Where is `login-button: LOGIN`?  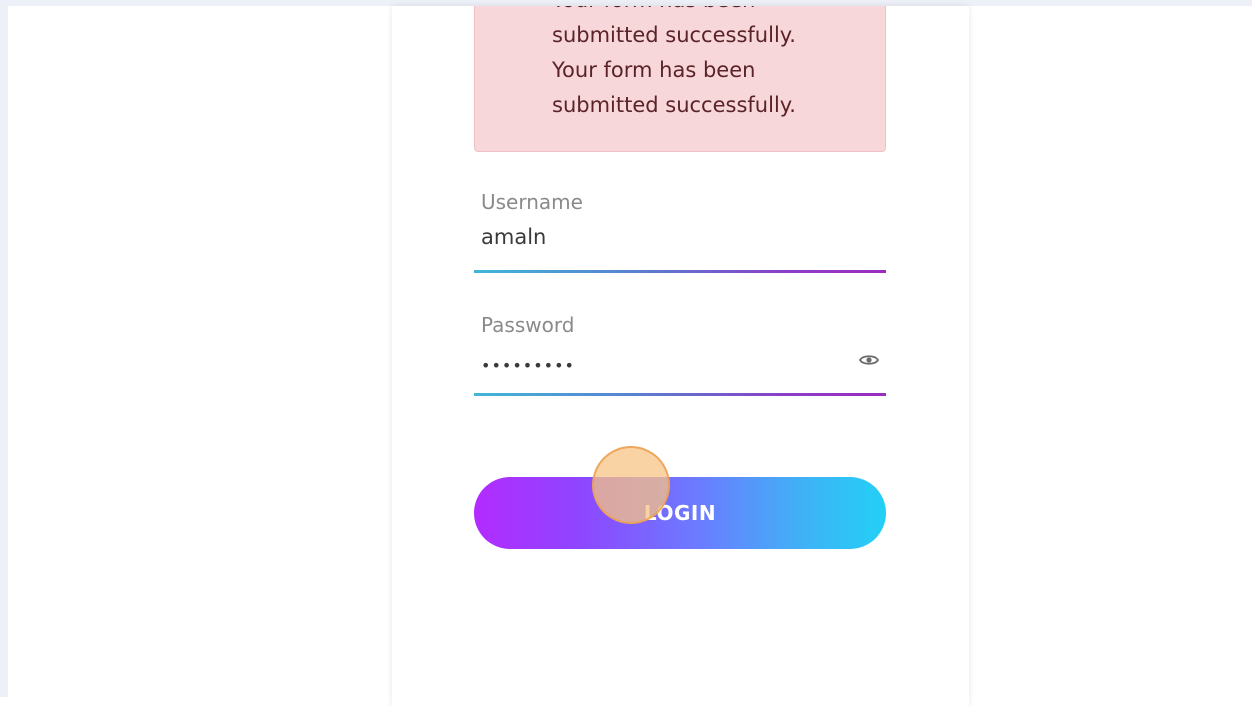 login-button: LOGIN is located at coordinates (680, 513).